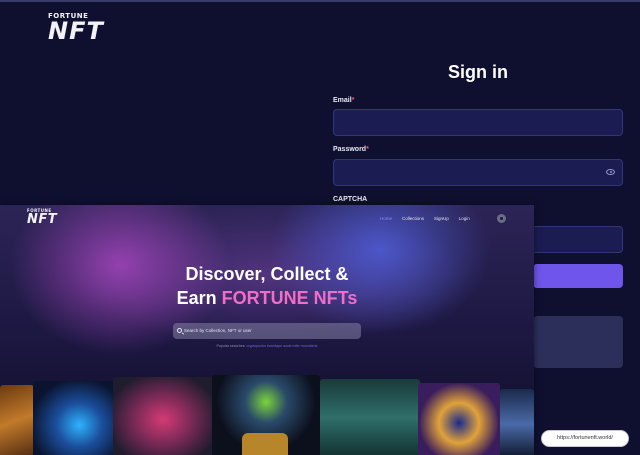  I want to click on theme-toggle-icon, so click(501, 218).